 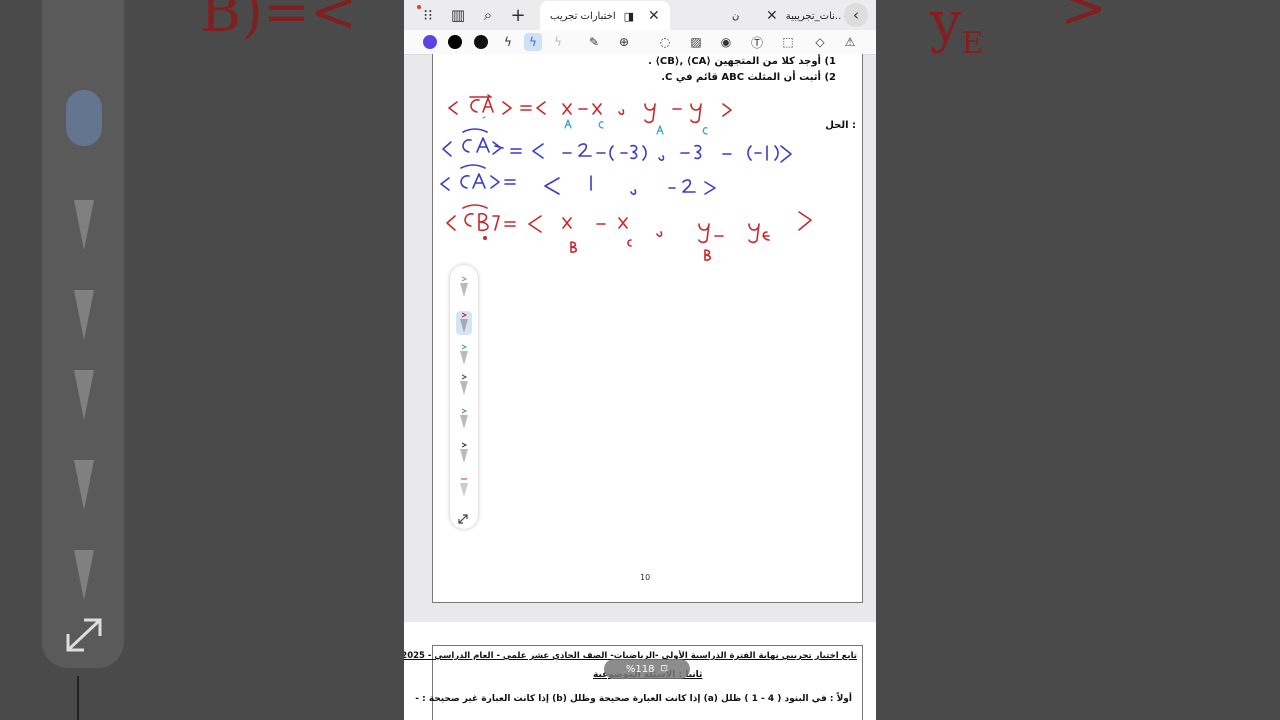 What do you see at coordinates (629, 16) in the screenshot?
I see `tab-book-icon: ◨` at bounding box center [629, 16].